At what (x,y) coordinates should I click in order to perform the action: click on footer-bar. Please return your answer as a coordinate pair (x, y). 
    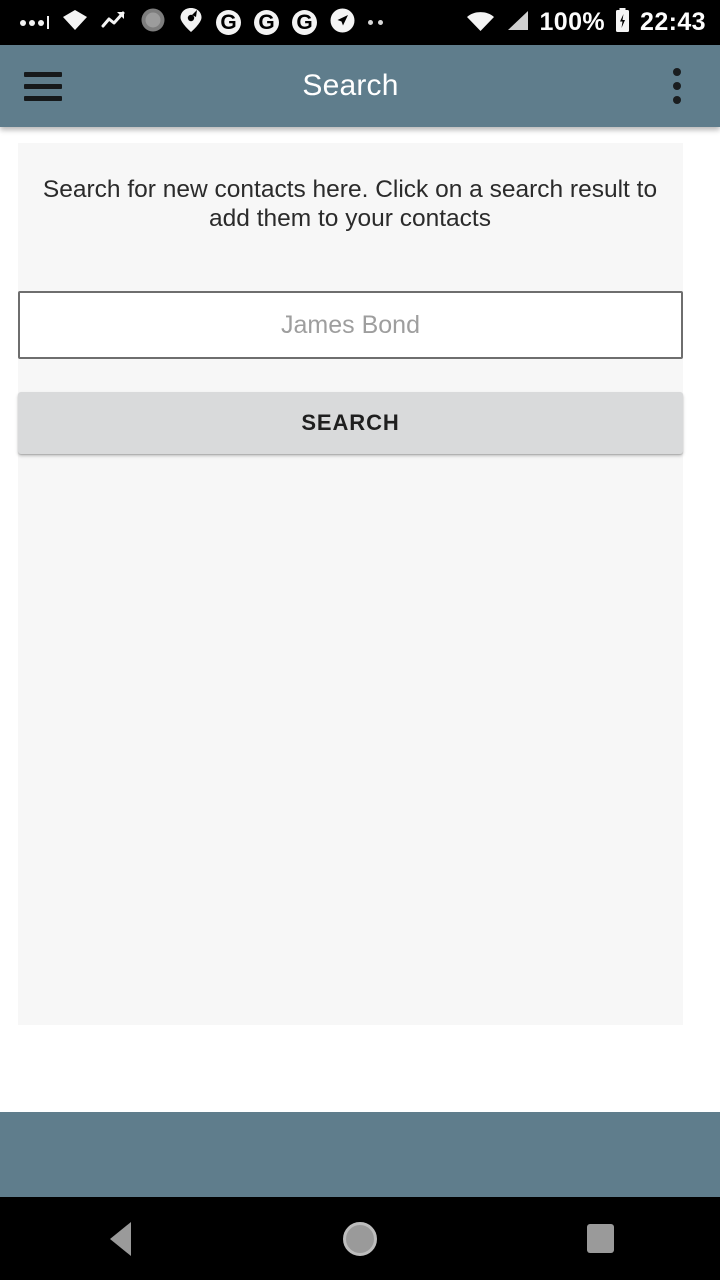
    Looking at the image, I should click on (360, 1154).